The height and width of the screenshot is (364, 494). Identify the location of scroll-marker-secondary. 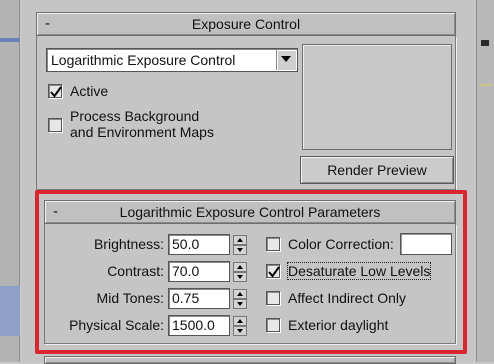
(486, 85).